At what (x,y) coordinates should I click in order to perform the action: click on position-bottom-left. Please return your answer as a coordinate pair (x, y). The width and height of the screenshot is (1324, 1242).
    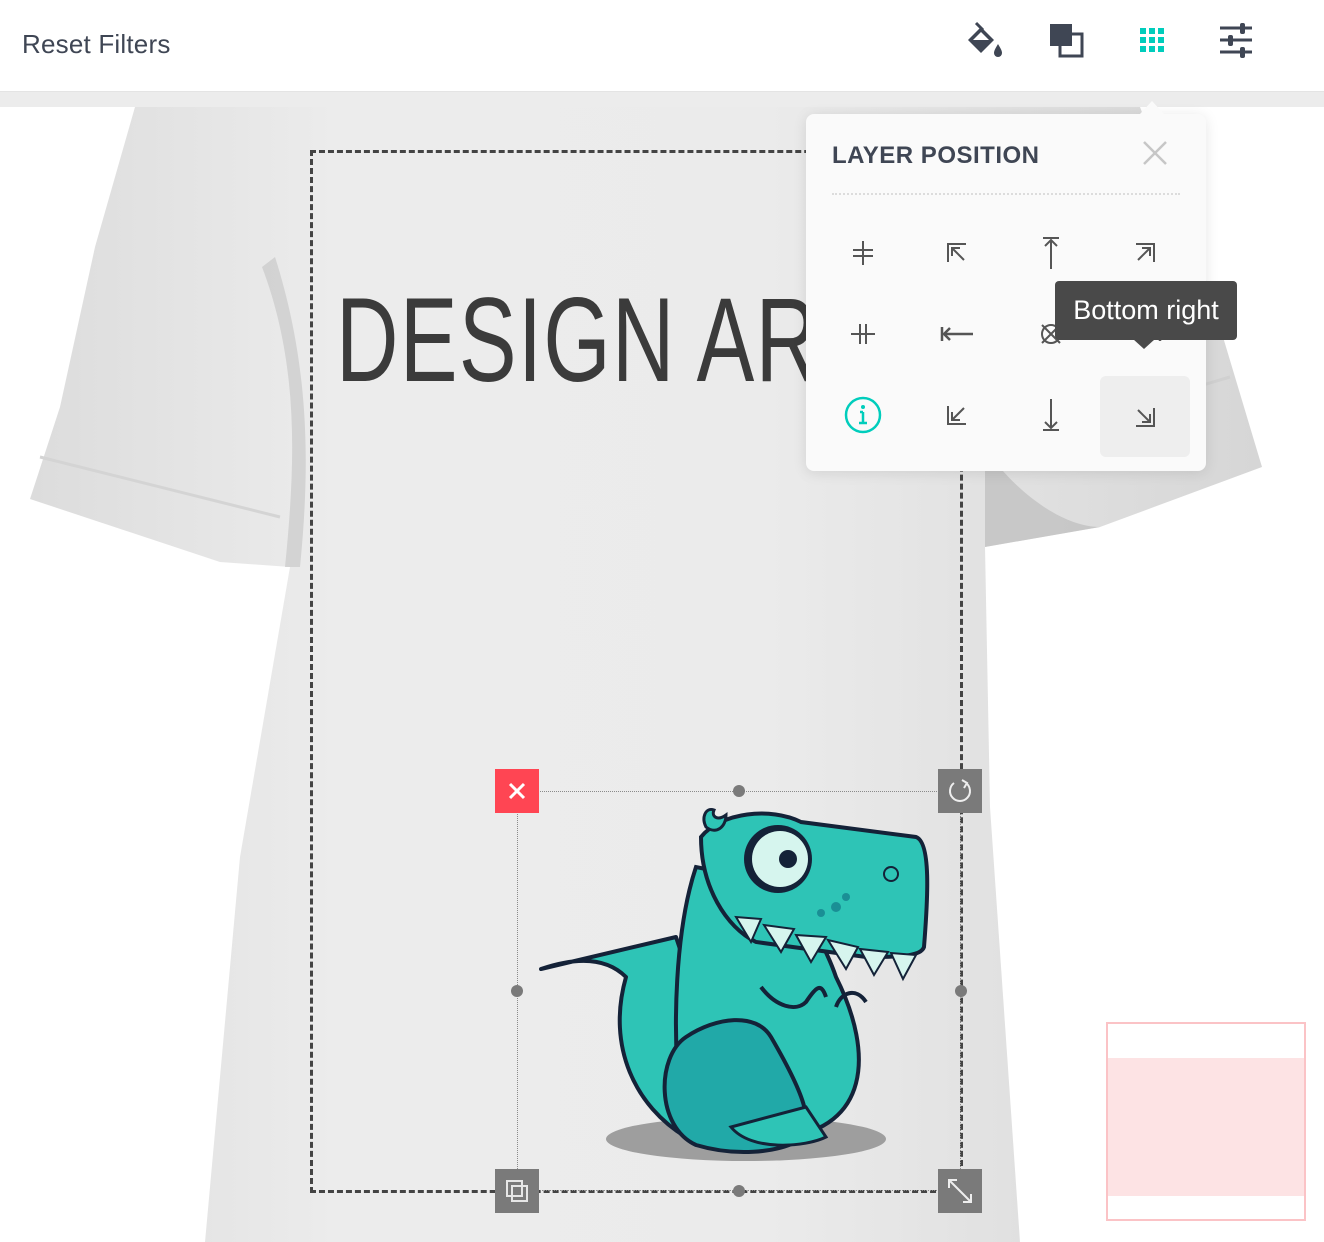
    Looking at the image, I should click on (957, 414).